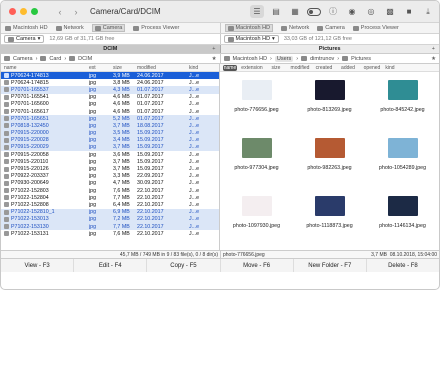 This screenshot has width=440, height=375. I want to click on col-header-opened: opened, so click(372, 68).